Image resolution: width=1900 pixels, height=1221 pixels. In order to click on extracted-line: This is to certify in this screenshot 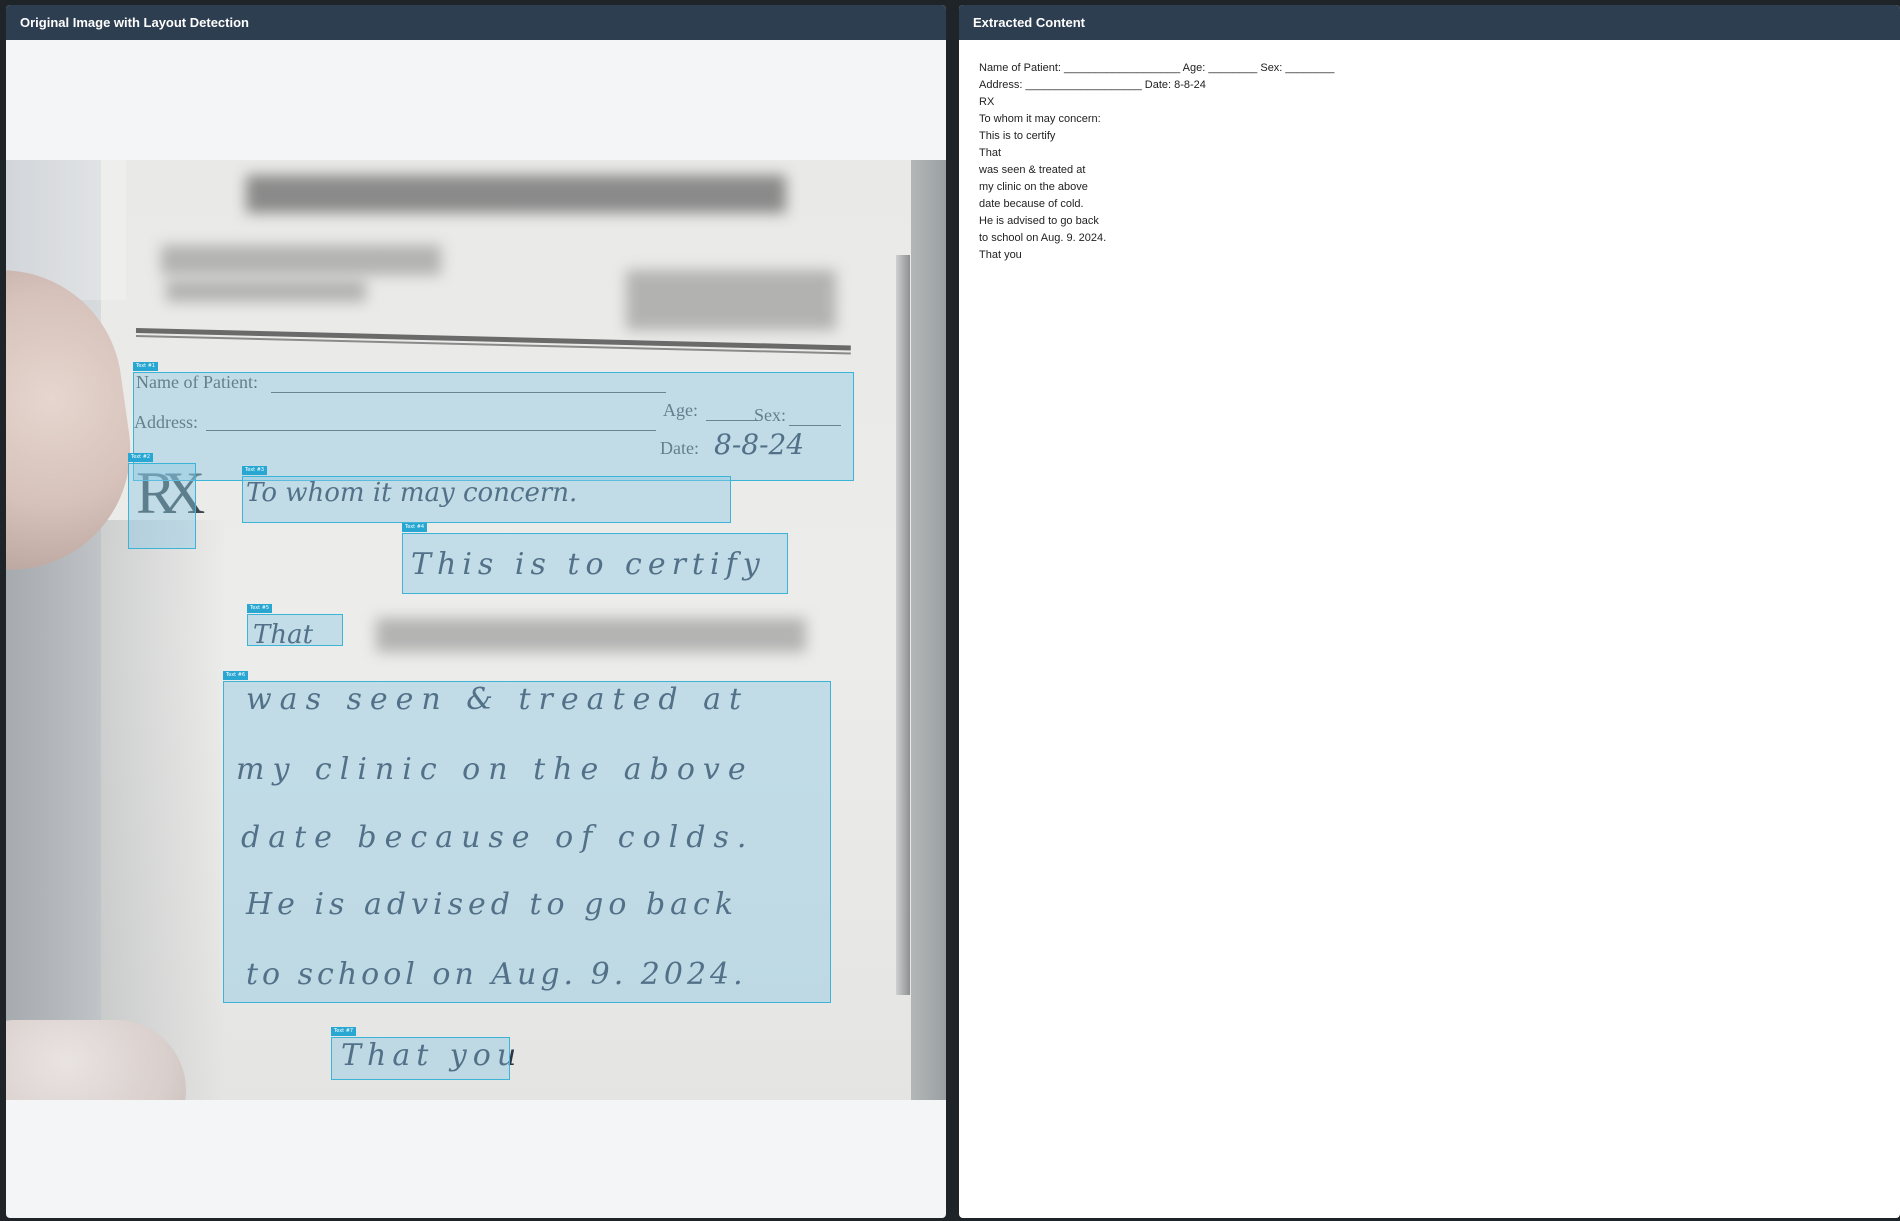, I will do `click(1017, 136)`.